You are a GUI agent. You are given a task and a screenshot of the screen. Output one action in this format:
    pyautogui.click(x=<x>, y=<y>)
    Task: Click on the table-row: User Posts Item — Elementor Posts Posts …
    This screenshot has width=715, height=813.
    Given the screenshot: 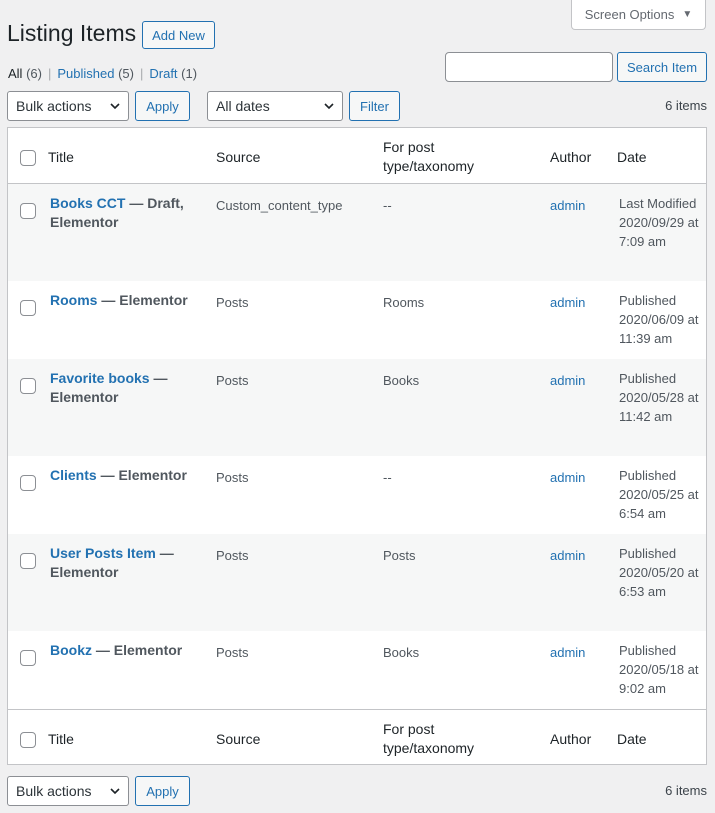 What is the action you would take?
    pyautogui.click(x=357, y=582)
    